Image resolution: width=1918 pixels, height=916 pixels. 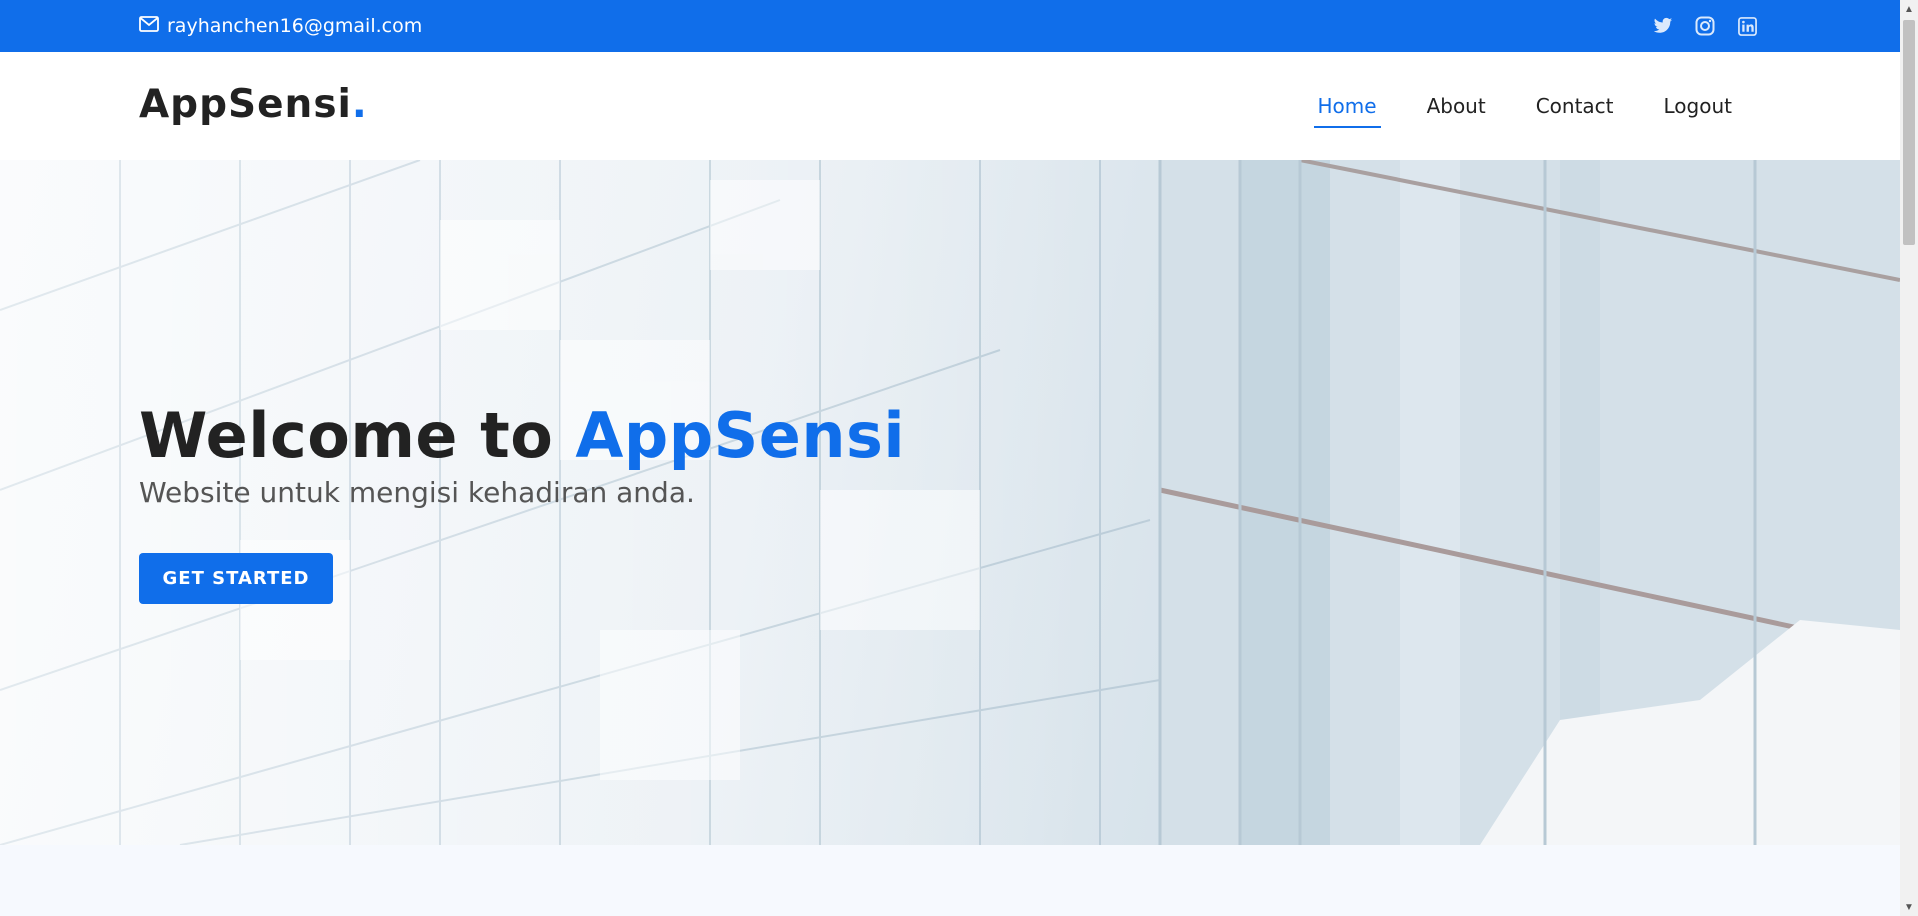 What do you see at coordinates (1663, 26) in the screenshot?
I see `twitter-icon` at bounding box center [1663, 26].